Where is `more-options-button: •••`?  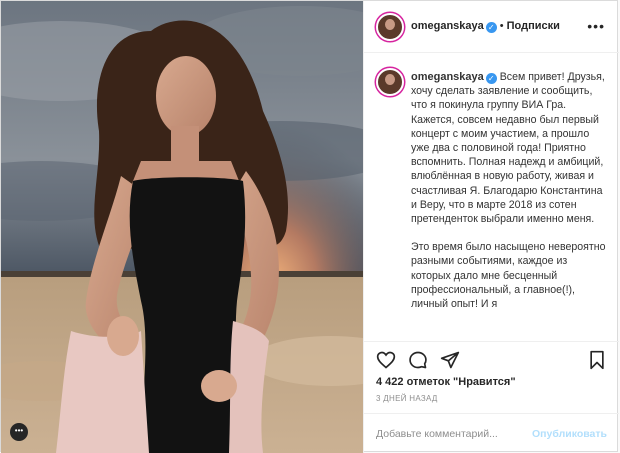 more-options-button: ••• is located at coordinates (596, 26).